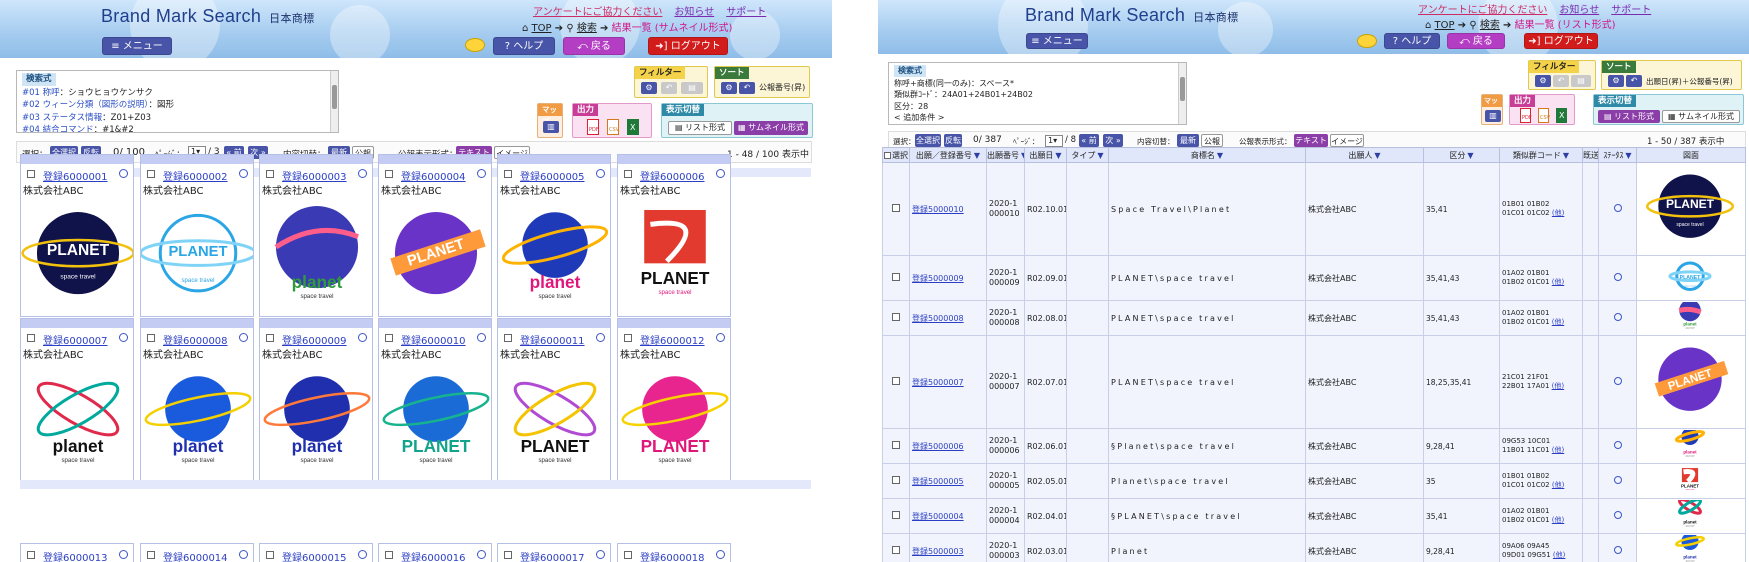 This screenshot has height=562, width=1749. Describe the element at coordinates (1561, 41) in the screenshot. I see `logout-button: ➜] ログアウト` at that location.